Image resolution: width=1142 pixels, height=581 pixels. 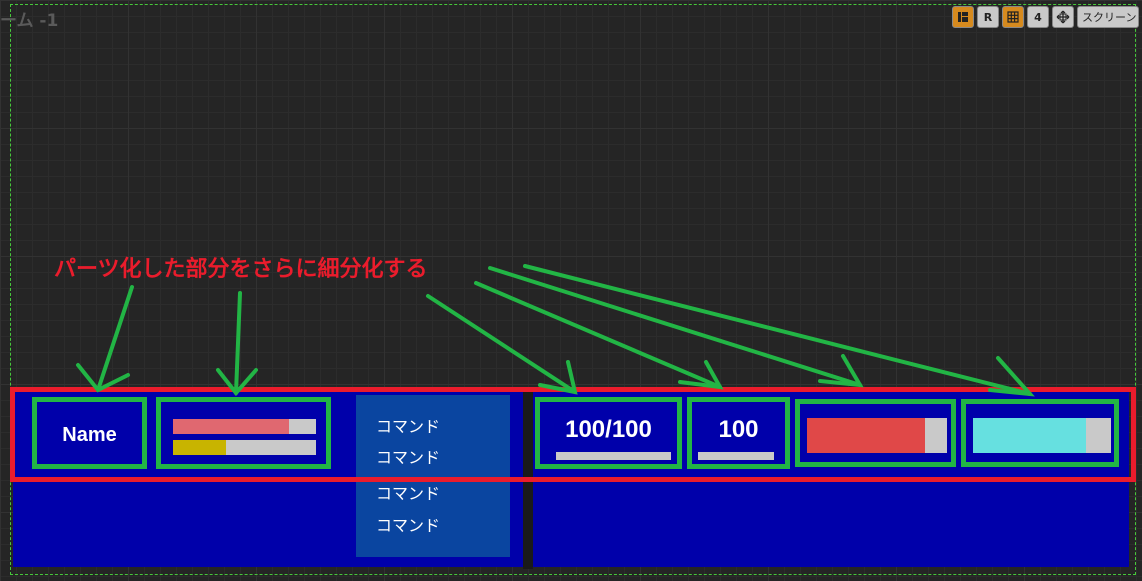 What do you see at coordinates (777, 330) in the screenshot?
I see `arrow-to-cyan-gauge` at bounding box center [777, 330].